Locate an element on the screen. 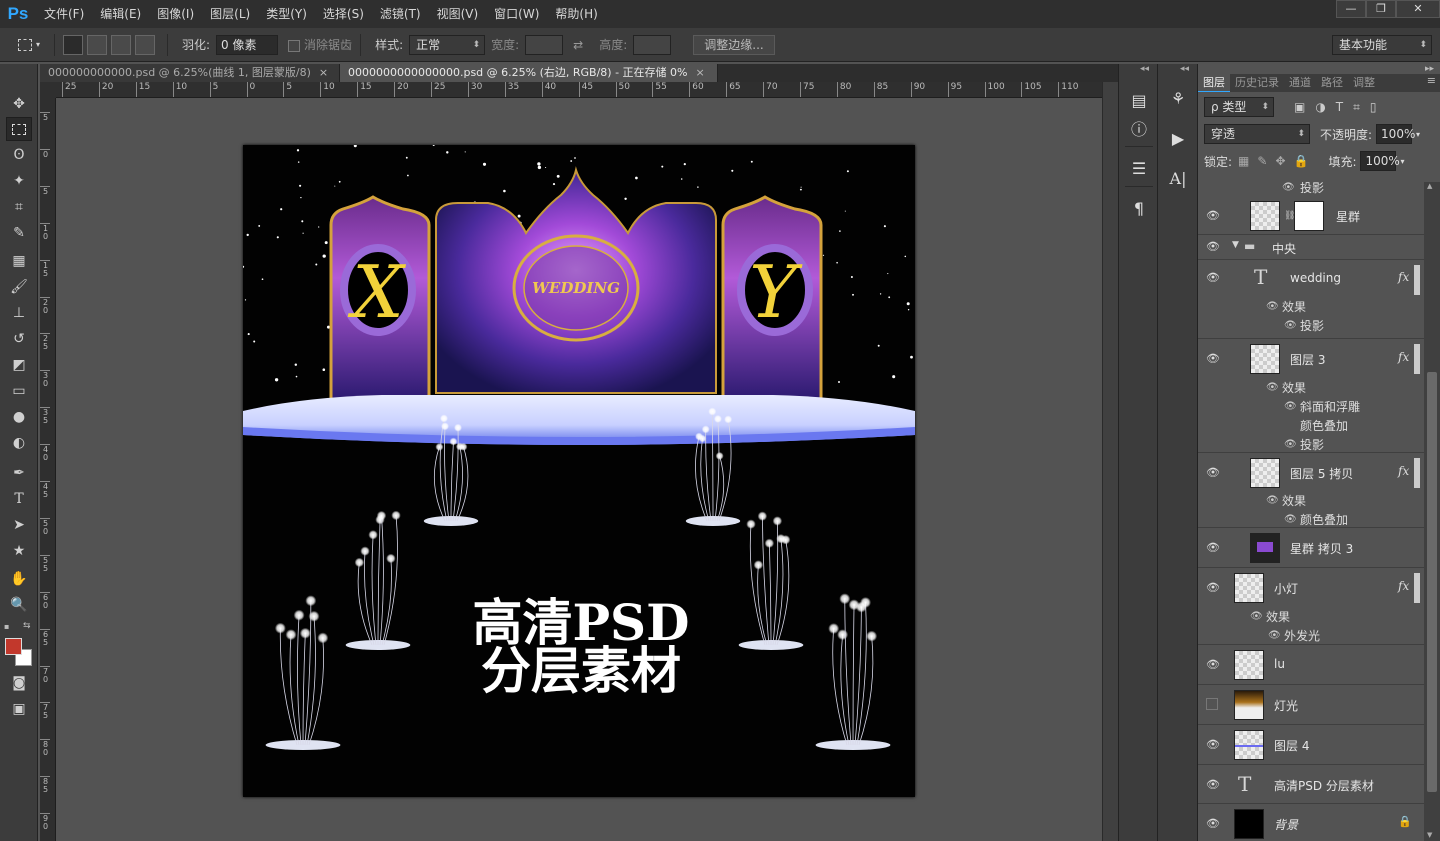  path-select-icon: ➤ is located at coordinates (19, 525).